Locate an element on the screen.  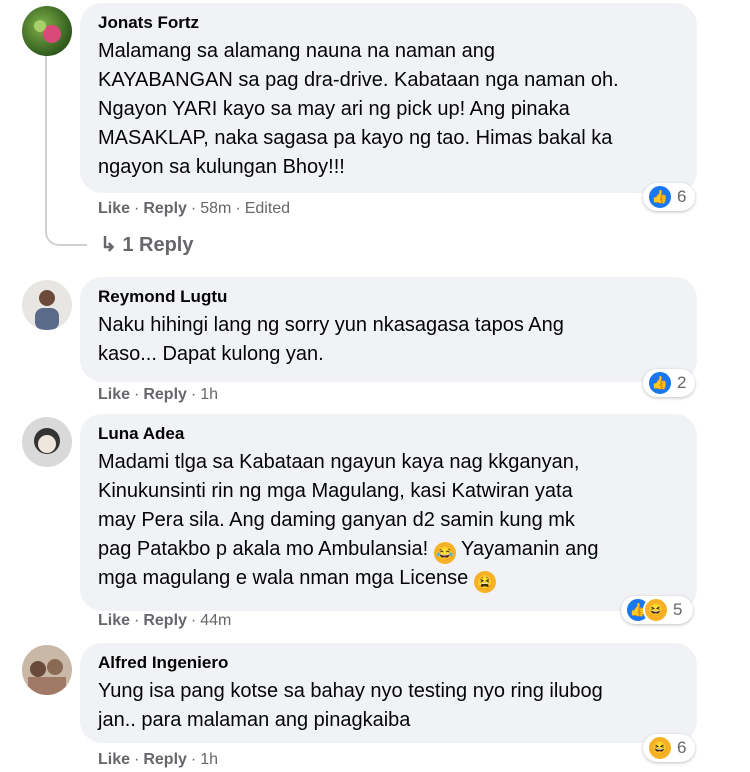
tired-face-emoji-icon: 😫 is located at coordinates (484, 582).